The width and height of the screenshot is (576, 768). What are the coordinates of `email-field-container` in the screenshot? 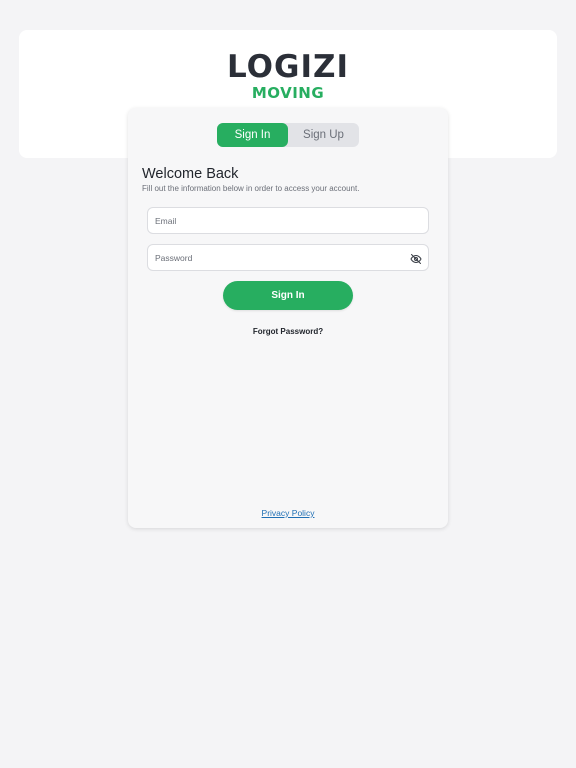 It's located at (288, 220).